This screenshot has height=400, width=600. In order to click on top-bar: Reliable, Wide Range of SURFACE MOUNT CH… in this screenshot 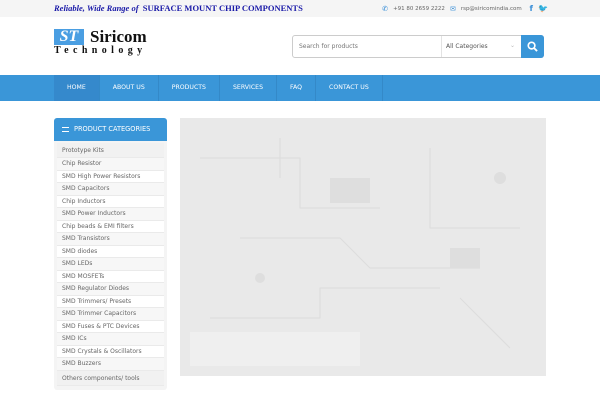, I will do `click(300, 8)`.